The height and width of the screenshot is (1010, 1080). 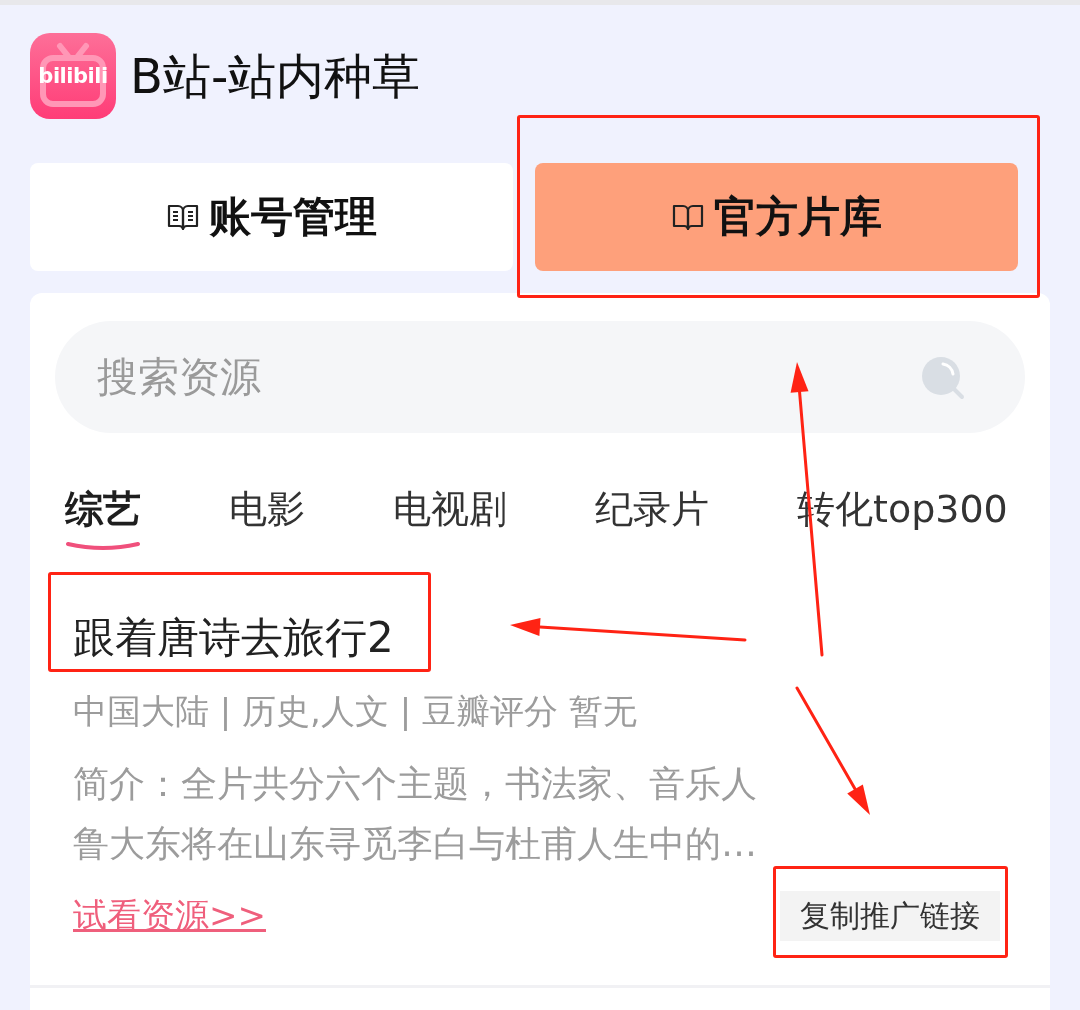 I want to click on app-title: B站-站内种草, so click(x=275, y=76).